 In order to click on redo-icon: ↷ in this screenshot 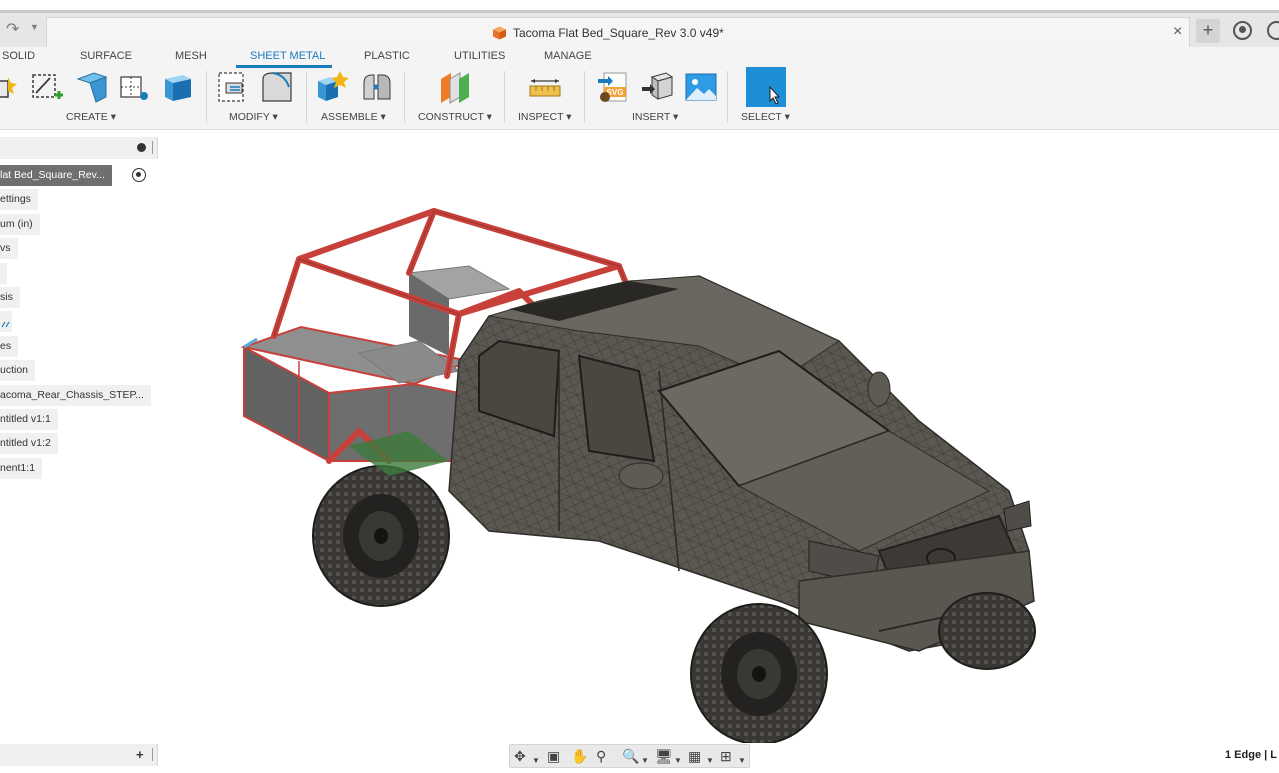, I will do `click(12, 29)`.